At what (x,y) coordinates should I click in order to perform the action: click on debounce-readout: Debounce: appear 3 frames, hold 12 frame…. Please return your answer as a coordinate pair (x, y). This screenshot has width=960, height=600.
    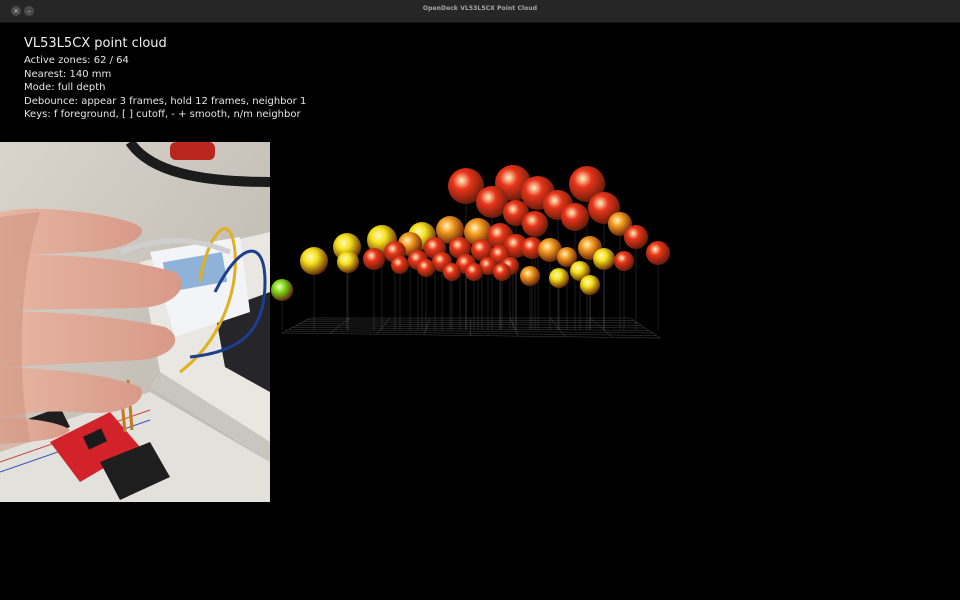
    Looking at the image, I should click on (165, 101).